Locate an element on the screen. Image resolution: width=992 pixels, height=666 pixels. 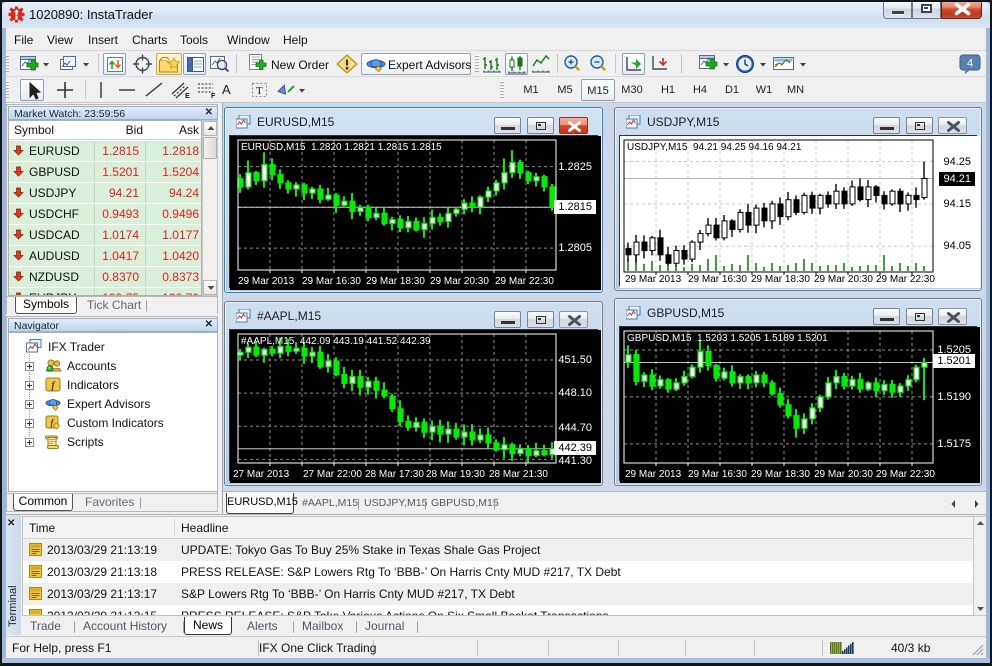
svg-text:#AAPL,M15 442.09 443.19 441.5: #AAPL,M15 442.09 443.19 441.52 442.39 is located at coordinates (336, 341).